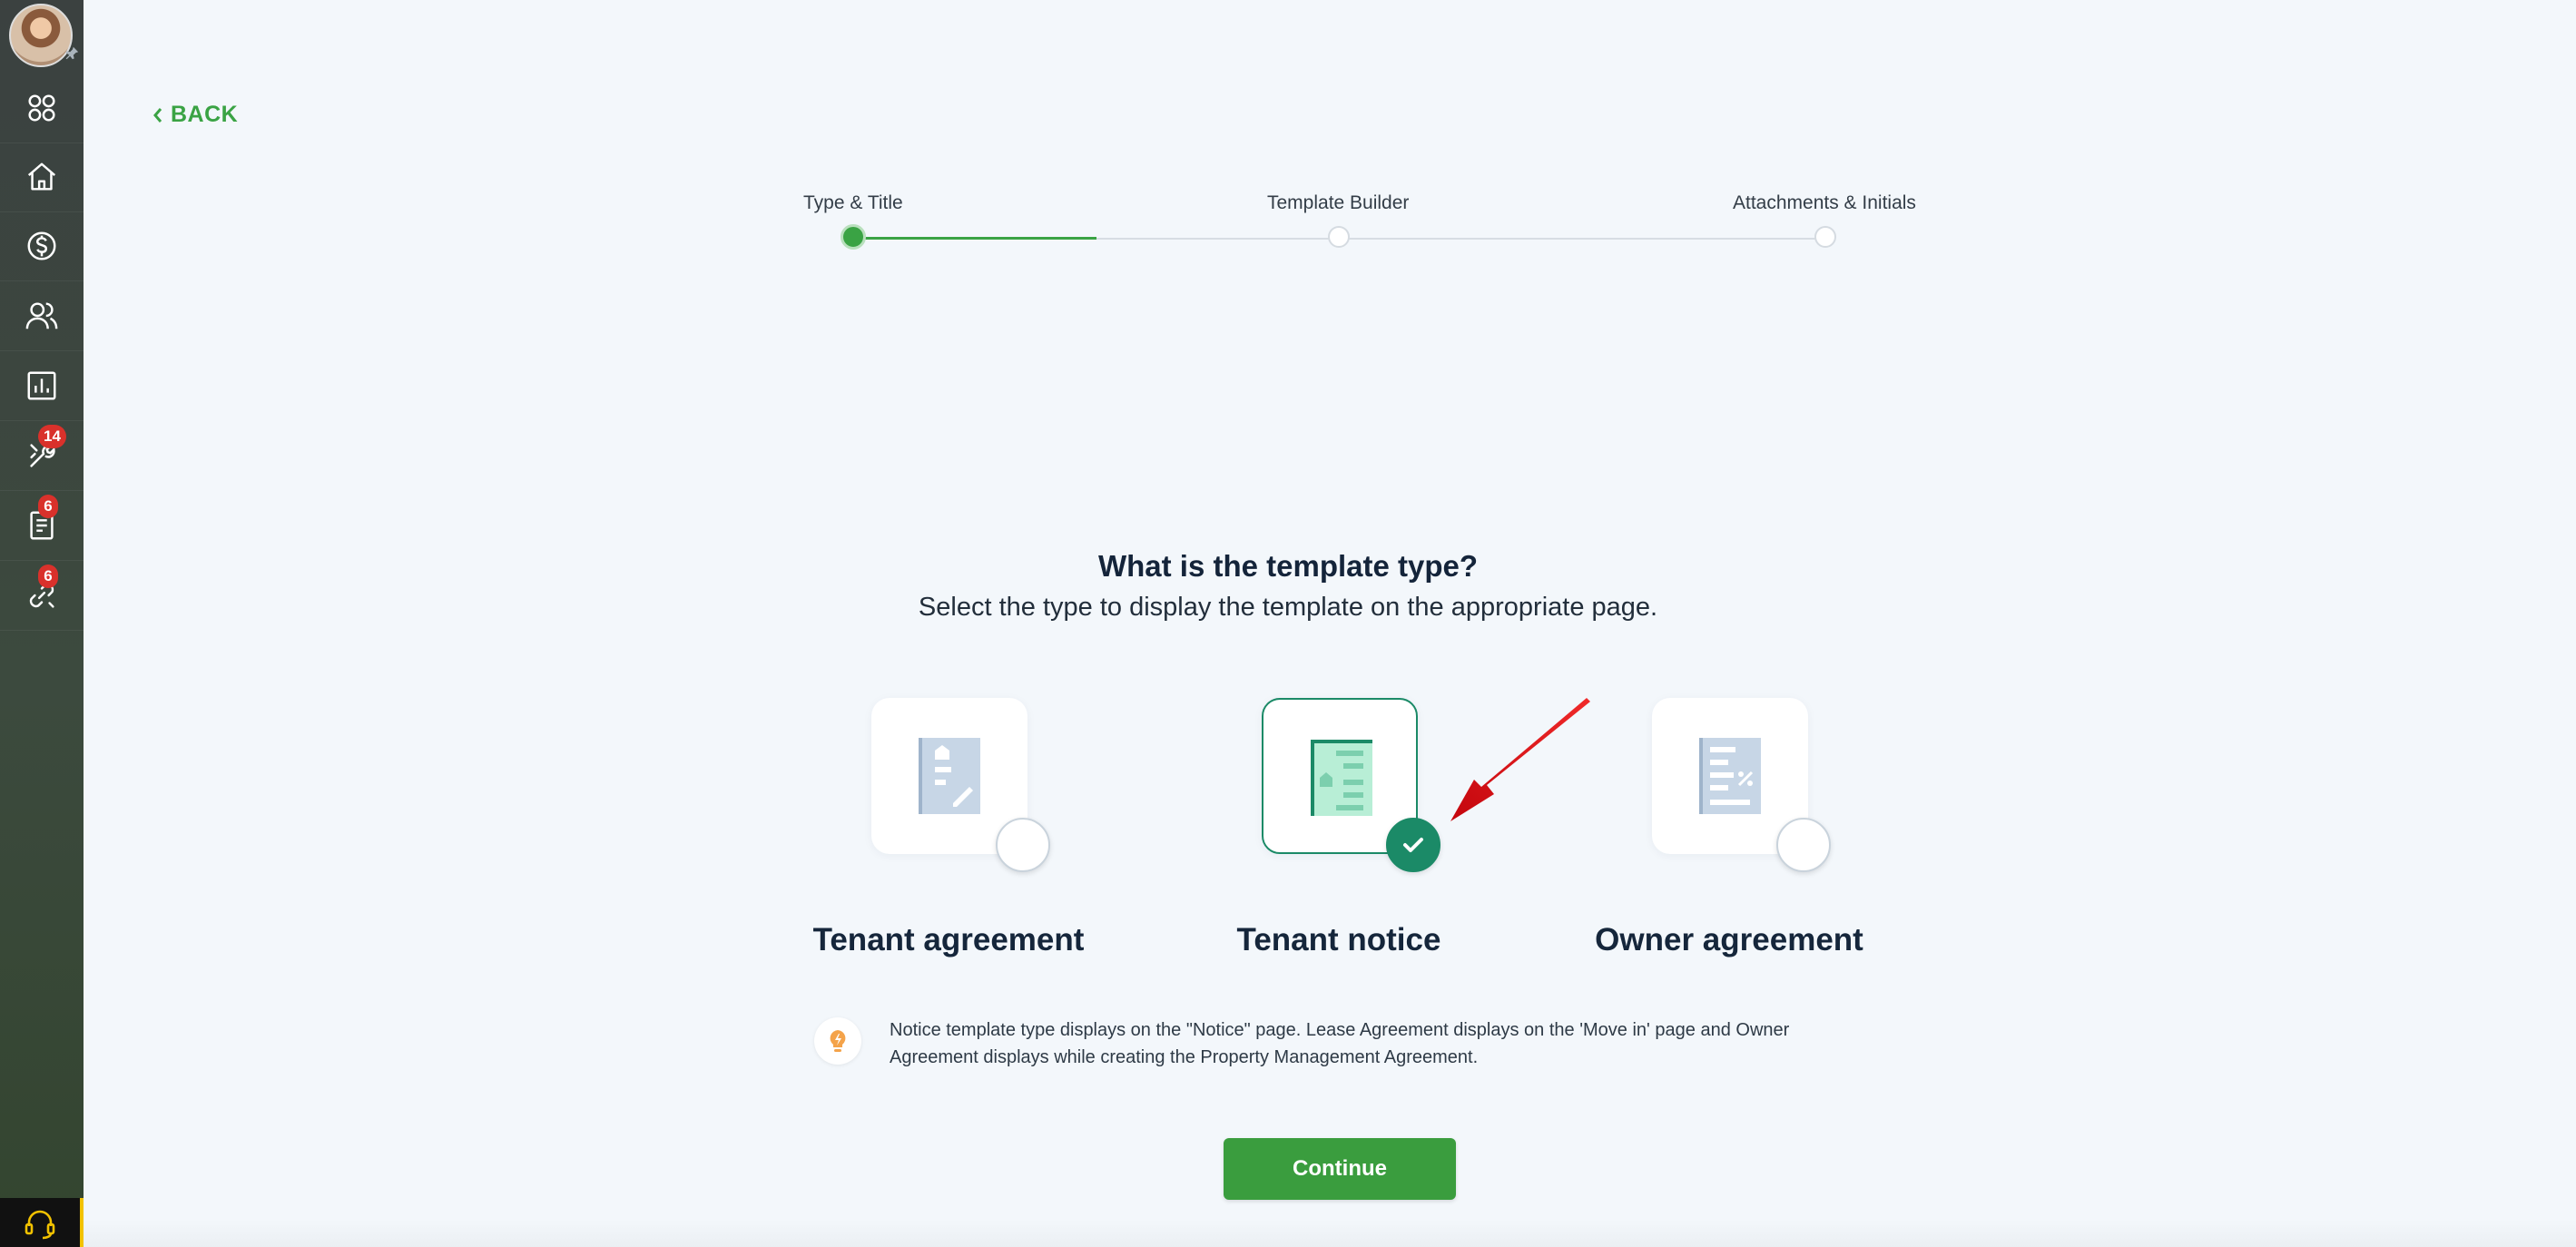  Describe the element at coordinates (40, 1225) in the screenshot. I see `headset-icon` at that location.